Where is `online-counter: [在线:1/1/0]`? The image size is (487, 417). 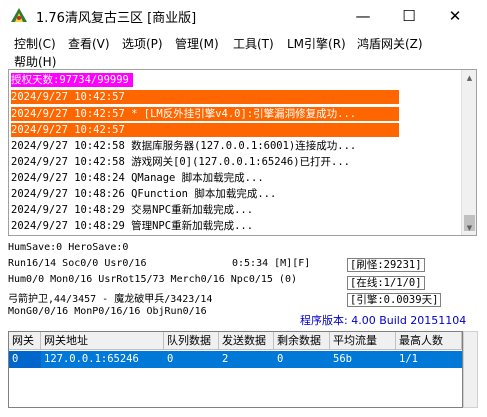
online-counter: [在线:1/1/0] is located at coordinates (386, 283).